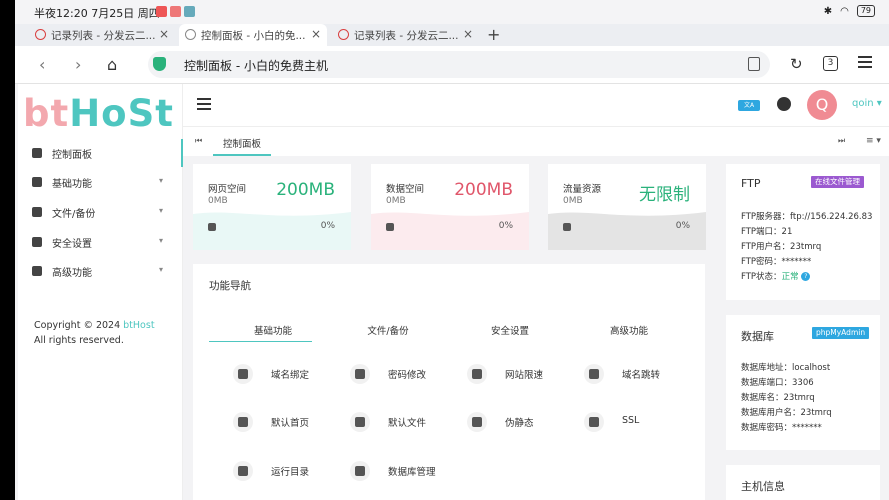 Image resolution: width=889 pixels, height=500 pixels. Describe the element at coordinates (784, 104) in the screenshot. I see `theme-palette-icon` at that location.